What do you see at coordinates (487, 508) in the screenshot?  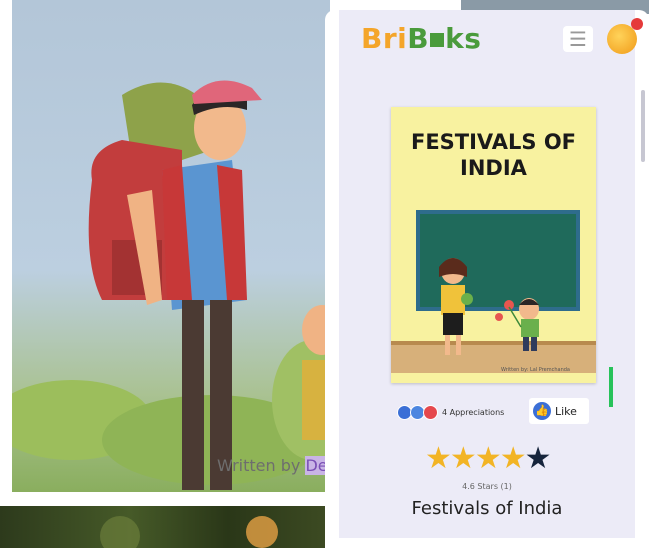 I see `book-title: Festivals of India` at bounding box center [487, 508].